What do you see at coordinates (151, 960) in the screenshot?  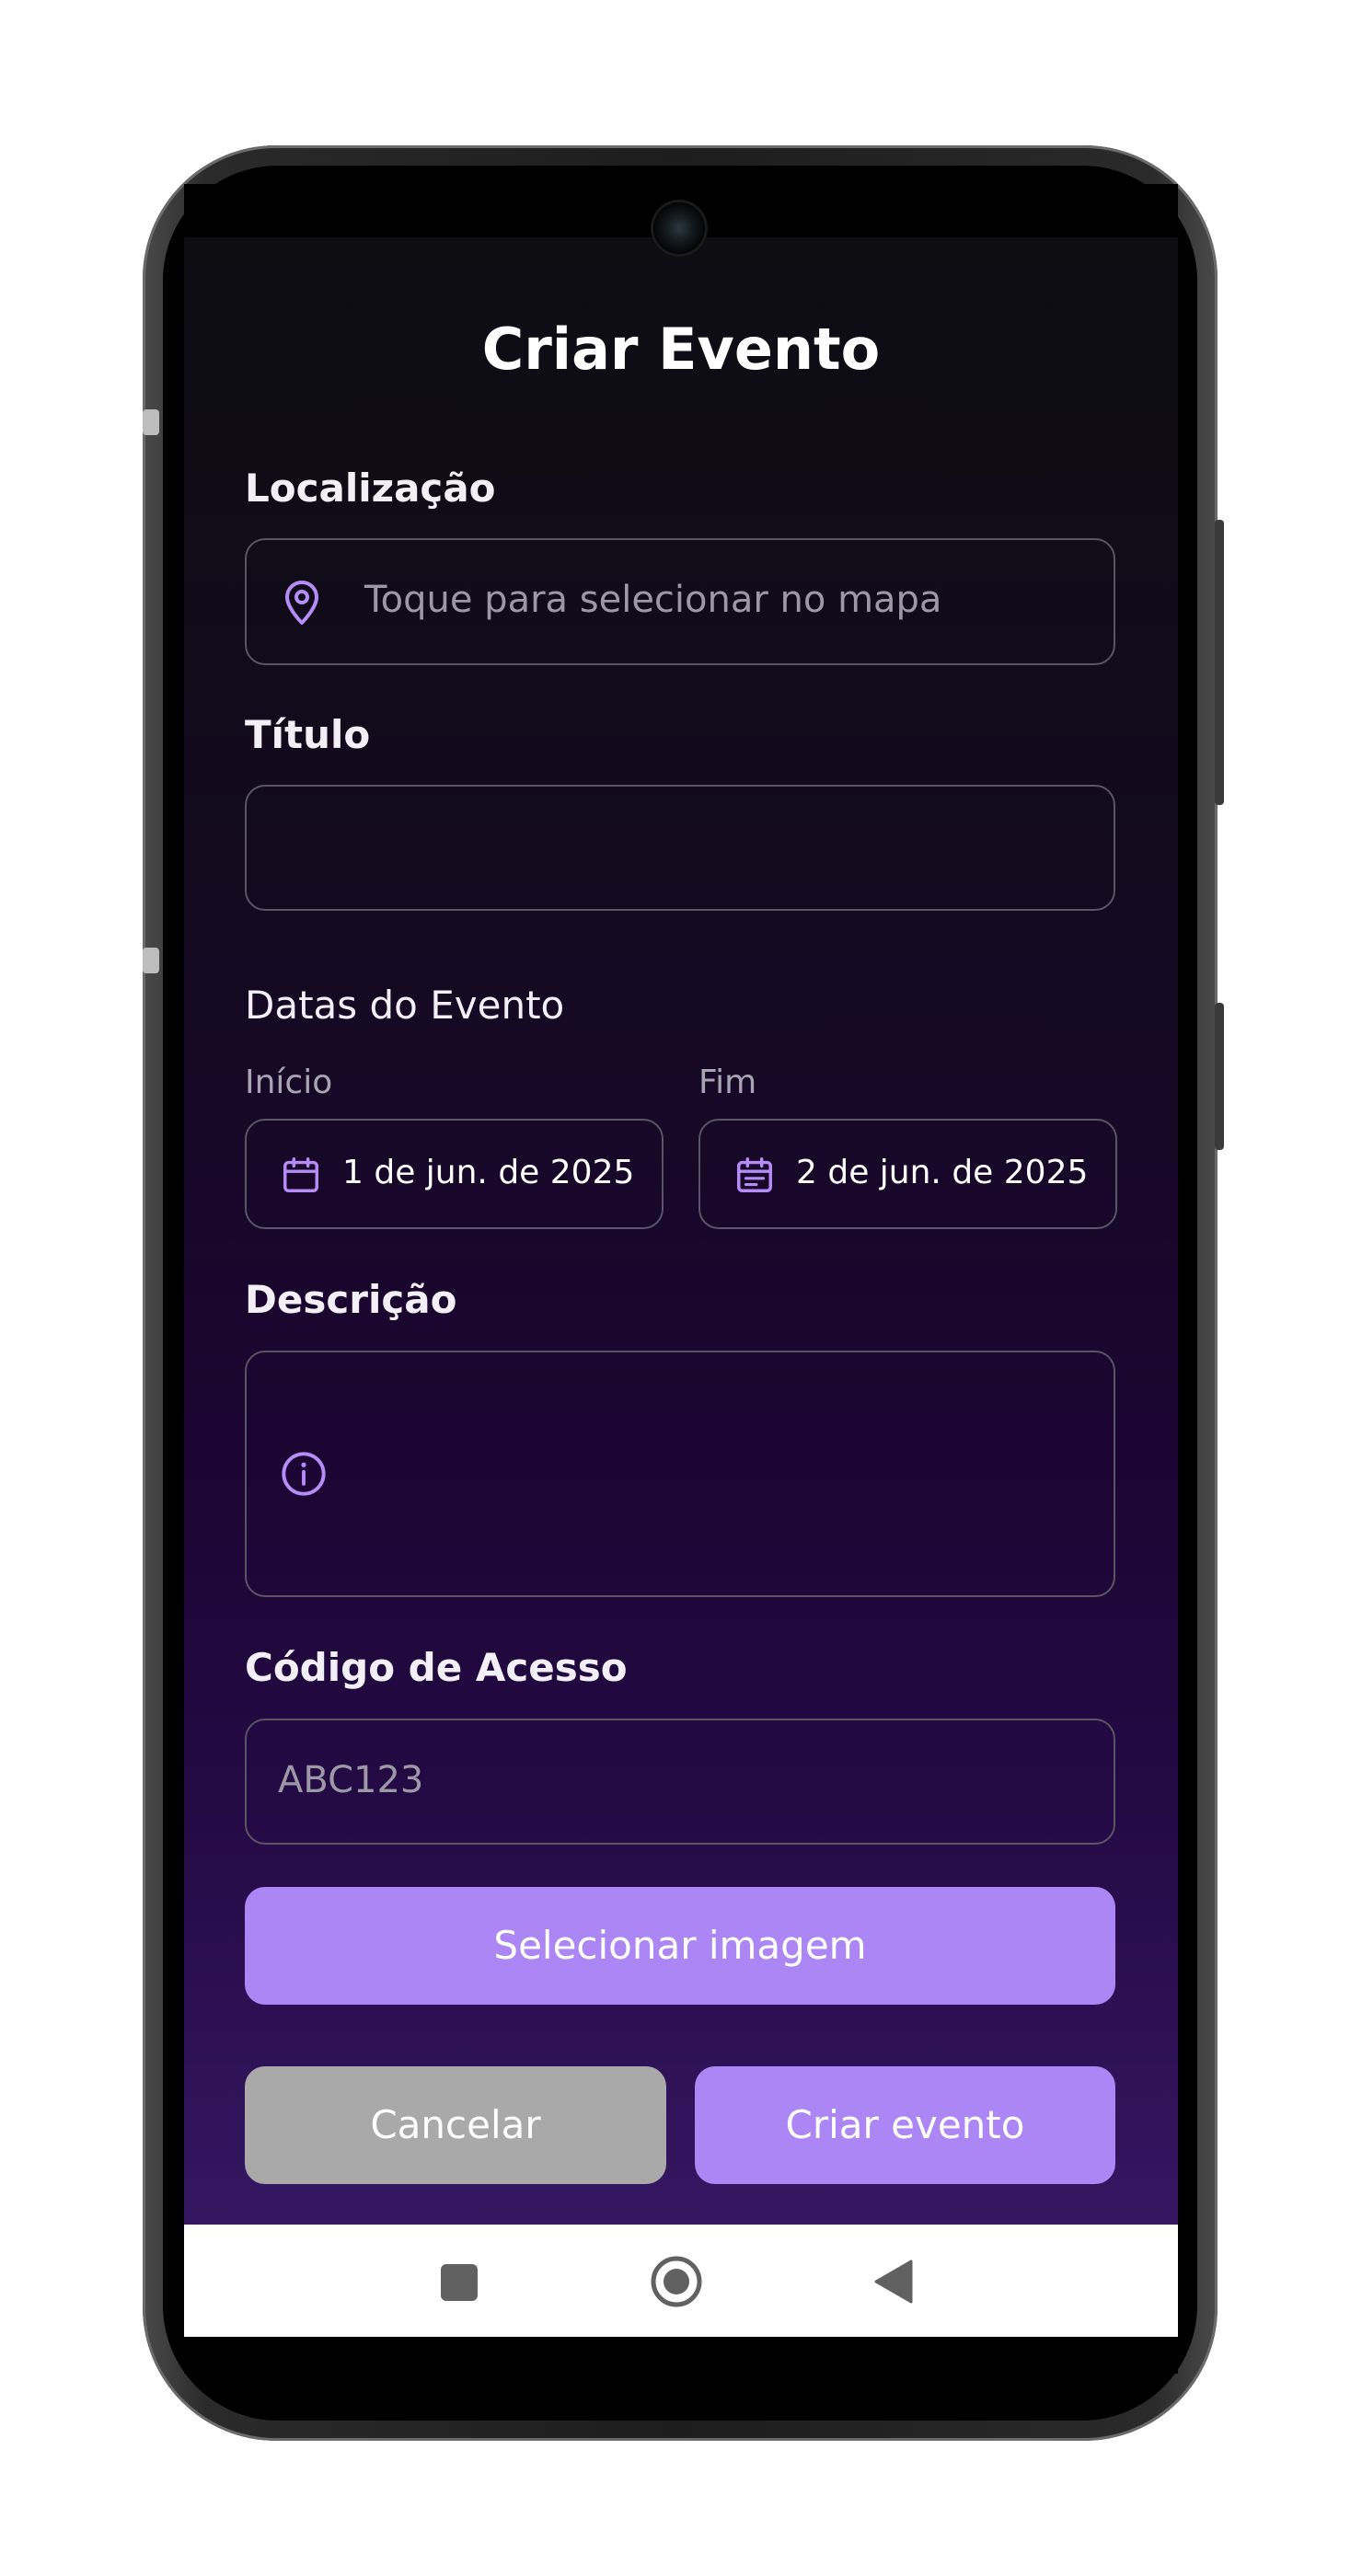 I see `side-slot-bottom` at bounding box center [151, 960].